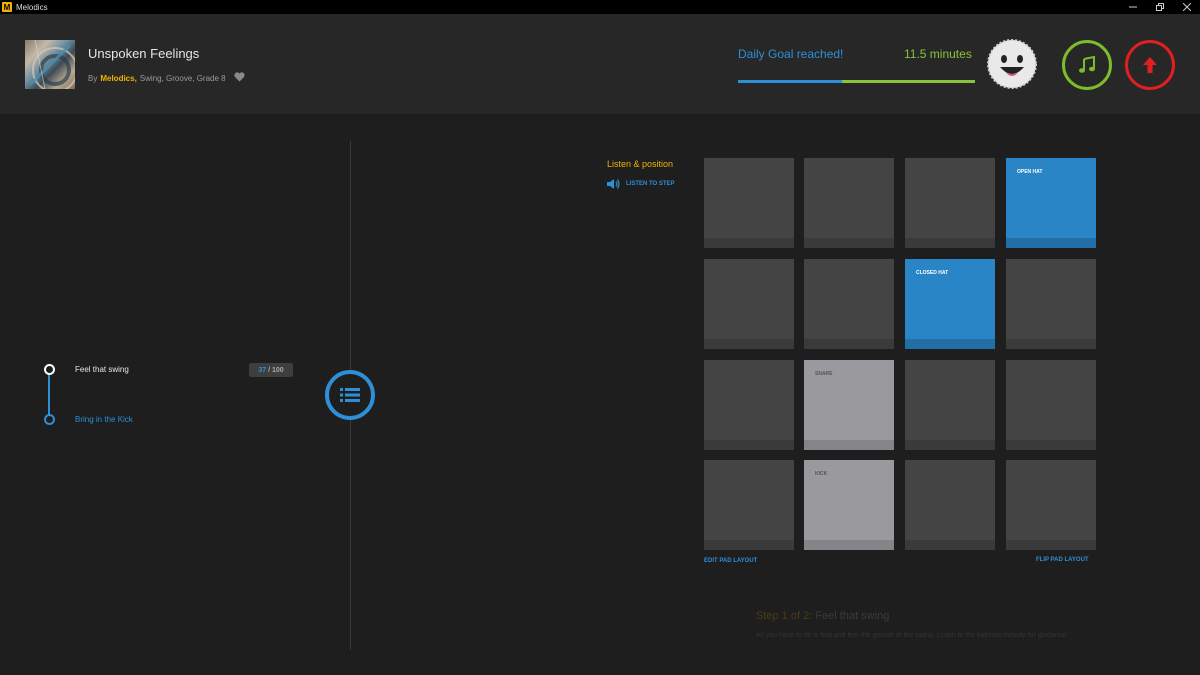 The image size is (1200, 675). I want to click on title-bar: M Melodics, so click(600, 7).